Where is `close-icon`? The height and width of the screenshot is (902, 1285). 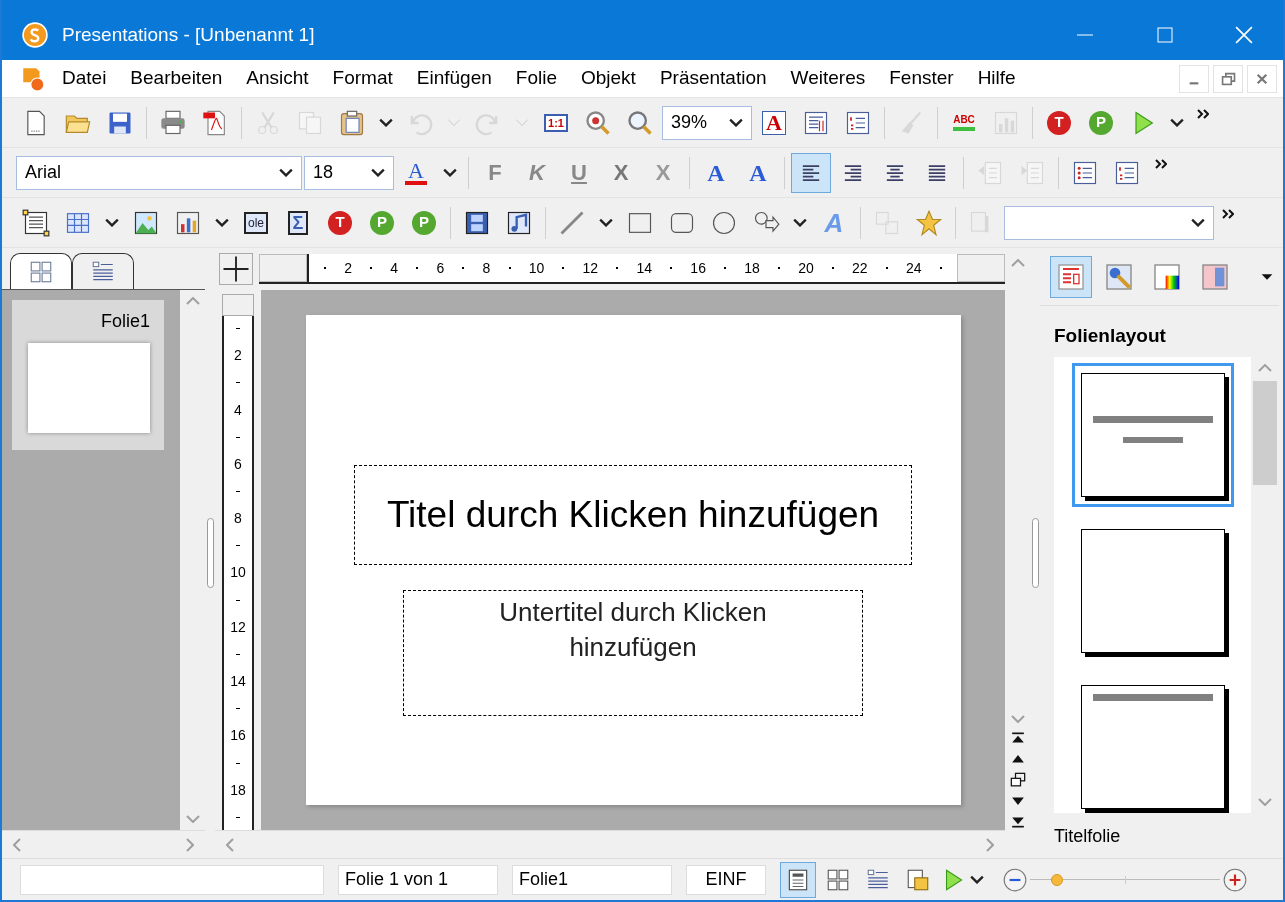 close-icon is located at coordinates (1262, 78).